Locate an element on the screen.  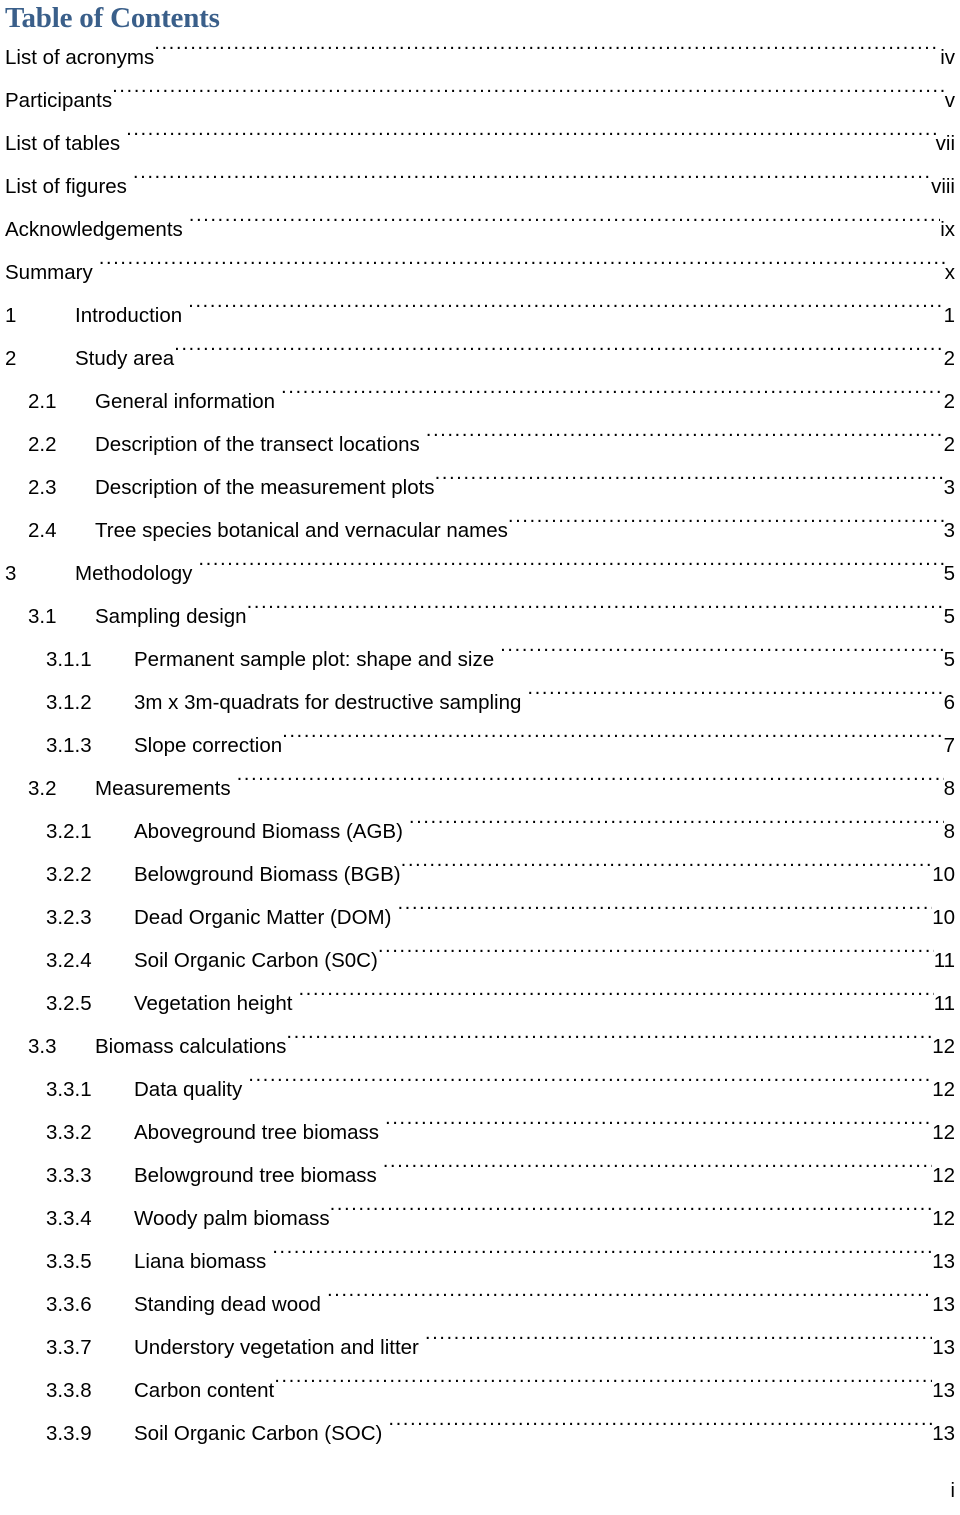
toc-entry: 3.3.4 Woody palm biomass 12 is located at coordinates (480, 1218).